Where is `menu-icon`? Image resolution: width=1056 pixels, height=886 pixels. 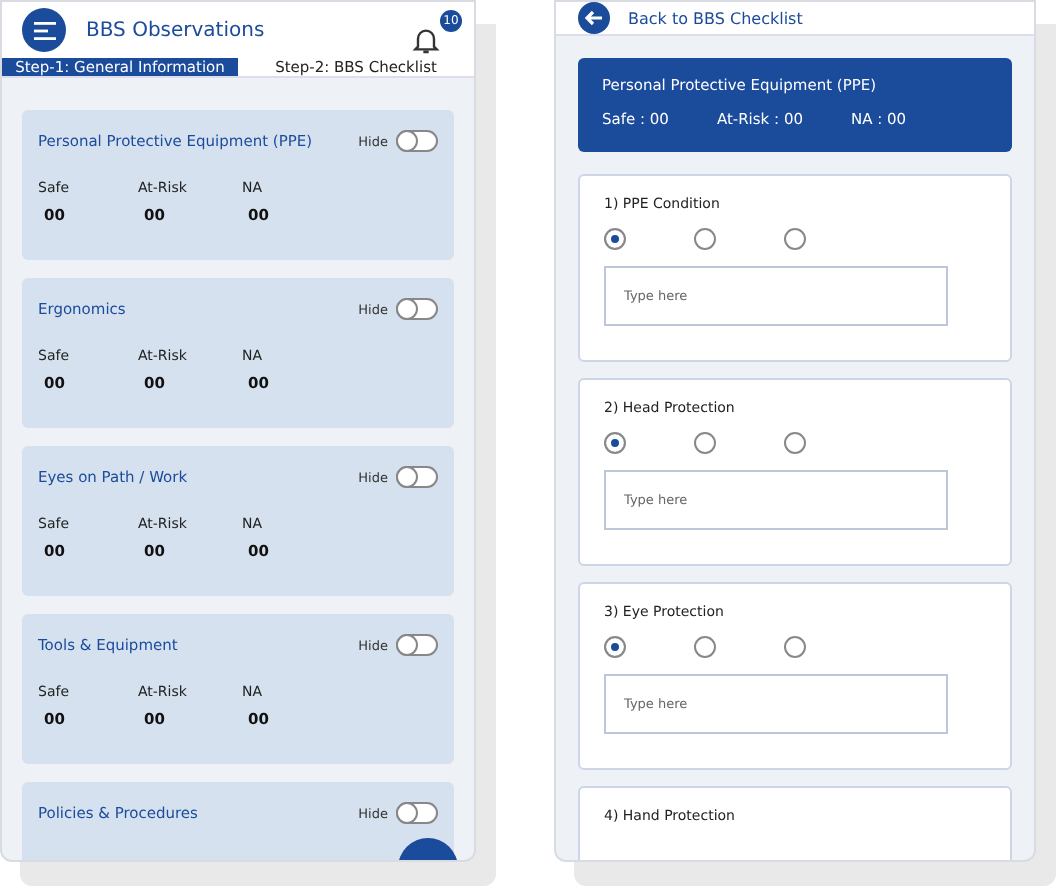 menu-icon is located at coordinates (44, 30).